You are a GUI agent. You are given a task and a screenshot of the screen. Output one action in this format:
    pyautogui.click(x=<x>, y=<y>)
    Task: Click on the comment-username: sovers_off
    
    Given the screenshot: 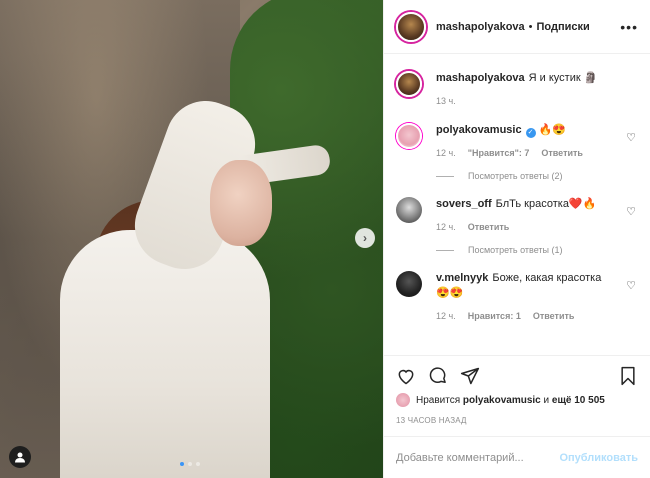 What is the action you would take?
    pyautogui.click(x=464, y=204)
    